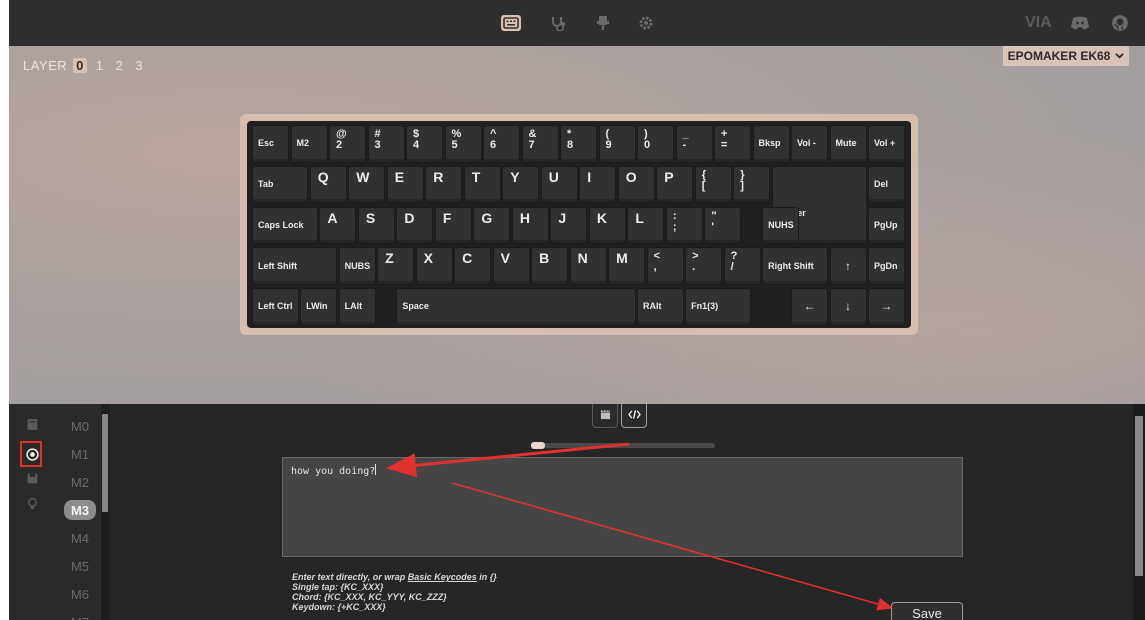  What do you see at coordinates (578, 144) in the screenshot?
I see `key-8: * 8` at bounding box center [578, 144].